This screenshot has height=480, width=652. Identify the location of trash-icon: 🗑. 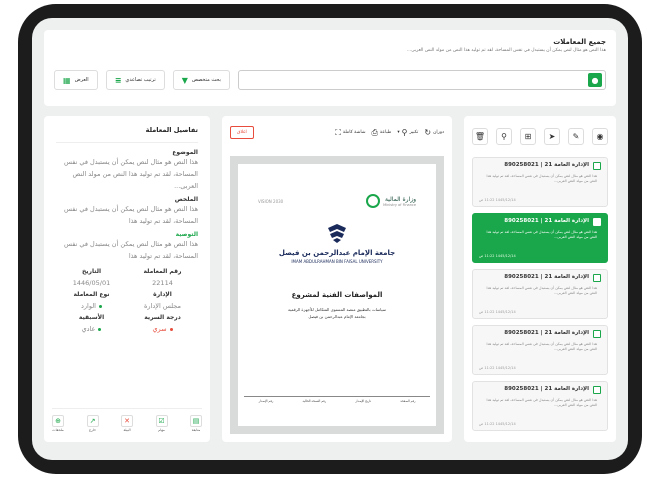
(480, 136).